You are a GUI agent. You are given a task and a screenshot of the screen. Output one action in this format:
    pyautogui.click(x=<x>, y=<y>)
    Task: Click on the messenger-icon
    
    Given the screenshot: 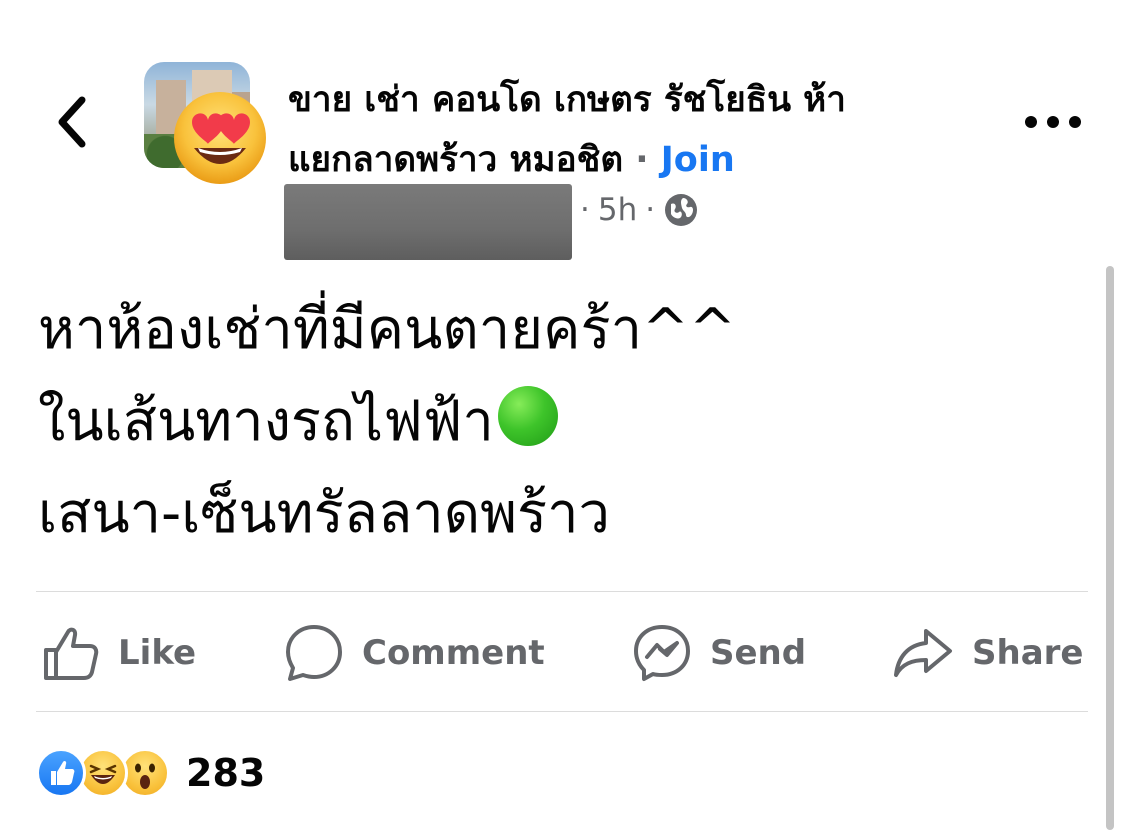 What is the action you would take?
    pyautogui.click(x=662, y=653)
    